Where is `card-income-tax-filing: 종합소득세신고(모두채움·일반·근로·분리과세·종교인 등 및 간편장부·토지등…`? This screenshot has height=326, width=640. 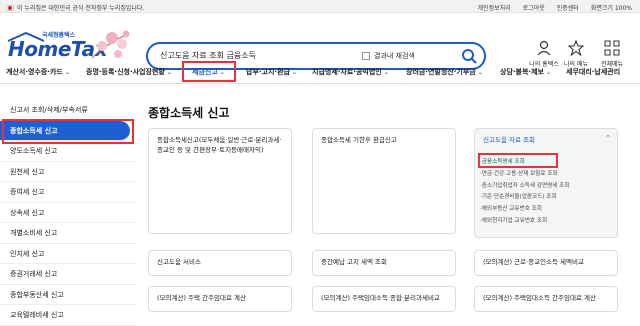
card-income-tax-filing: 종합소득세신고(모두채움·일반·근로·분리과세·종교인 등 및 간편장부·토지등… is located at coordinates (220, 181).